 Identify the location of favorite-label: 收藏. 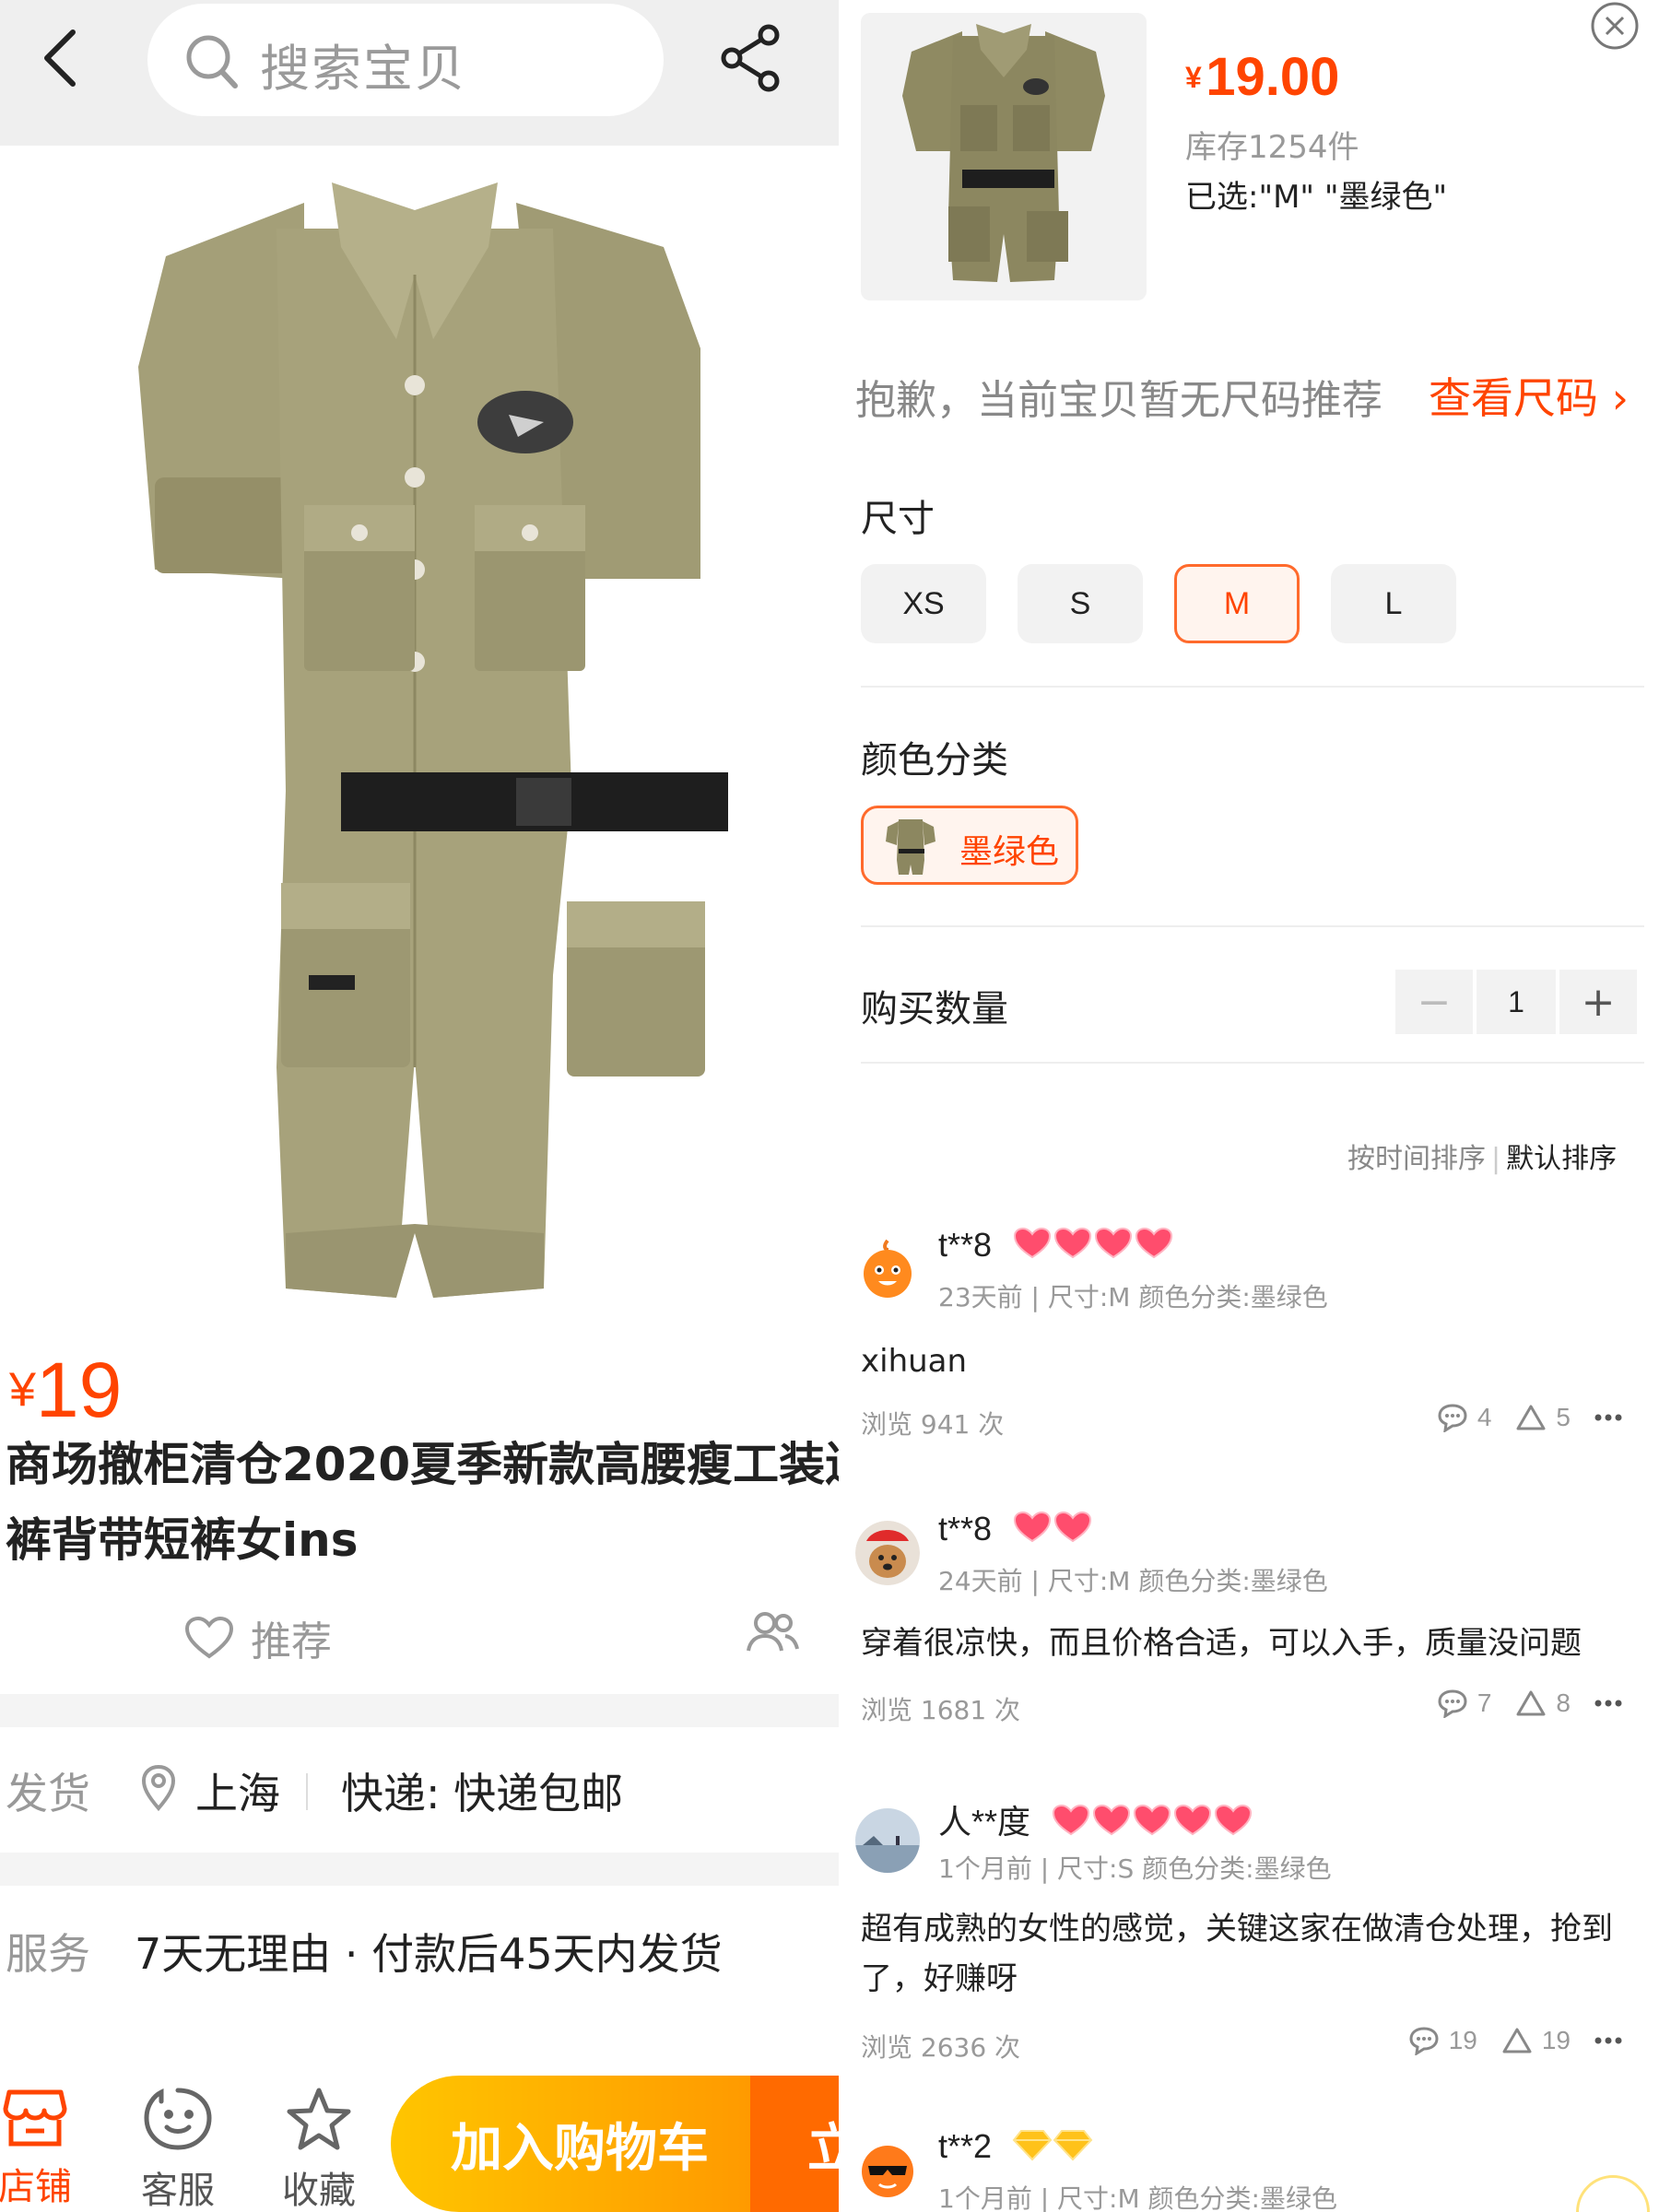
(319, 2191).